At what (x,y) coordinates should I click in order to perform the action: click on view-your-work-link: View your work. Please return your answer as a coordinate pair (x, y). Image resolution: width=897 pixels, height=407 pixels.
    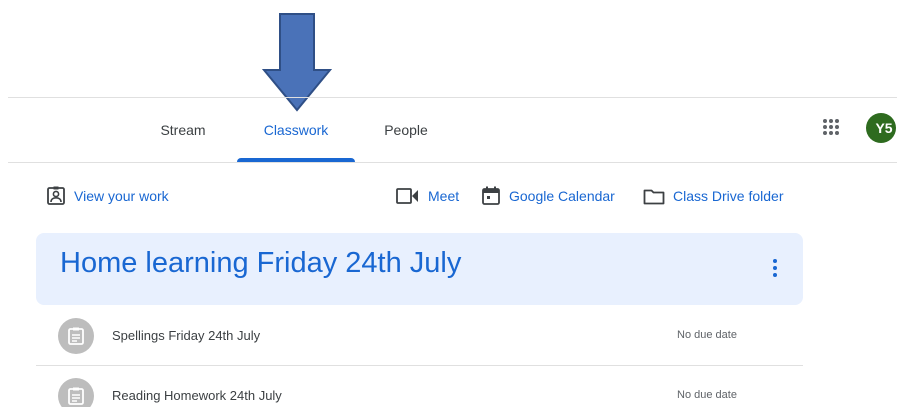
    Looking at the image, I should click on (107, 196).